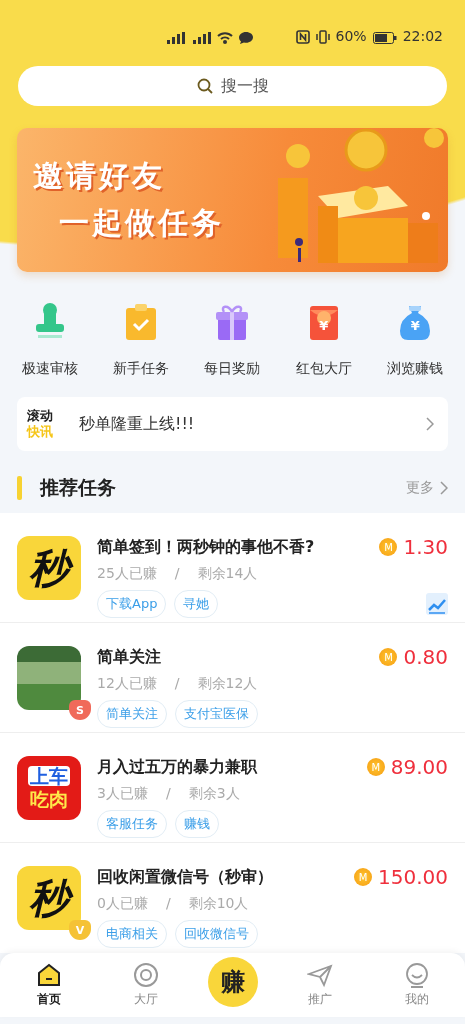 Image resolution: width=465 pixels, height=1024 pixels. Describe the element at coordinates (323, 369) in the screenshot. I see `shortcut-label: 红包大厅` at that location.